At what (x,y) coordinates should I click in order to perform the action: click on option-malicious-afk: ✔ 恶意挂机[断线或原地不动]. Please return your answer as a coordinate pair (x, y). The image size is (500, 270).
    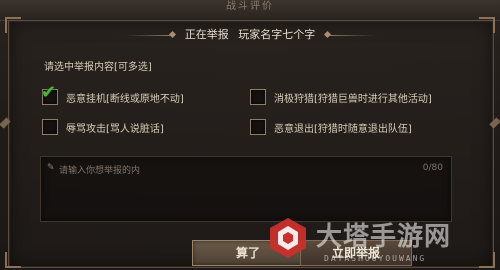
    Looking at the image, I should click on (112, 94).